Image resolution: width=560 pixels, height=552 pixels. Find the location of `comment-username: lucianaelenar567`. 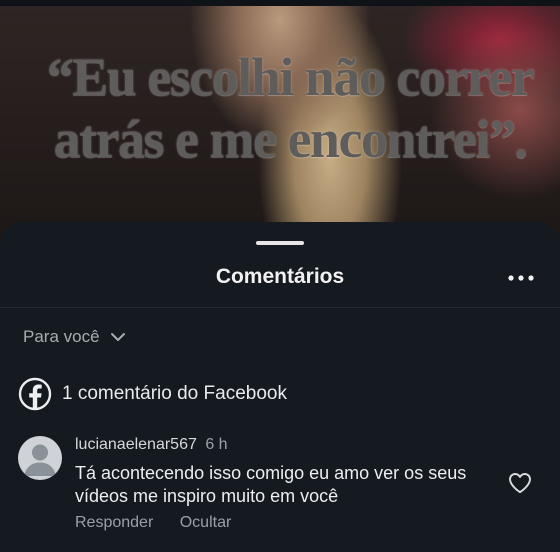

comment-username: lucianaelenar567 is located at coordinates (136, 444).